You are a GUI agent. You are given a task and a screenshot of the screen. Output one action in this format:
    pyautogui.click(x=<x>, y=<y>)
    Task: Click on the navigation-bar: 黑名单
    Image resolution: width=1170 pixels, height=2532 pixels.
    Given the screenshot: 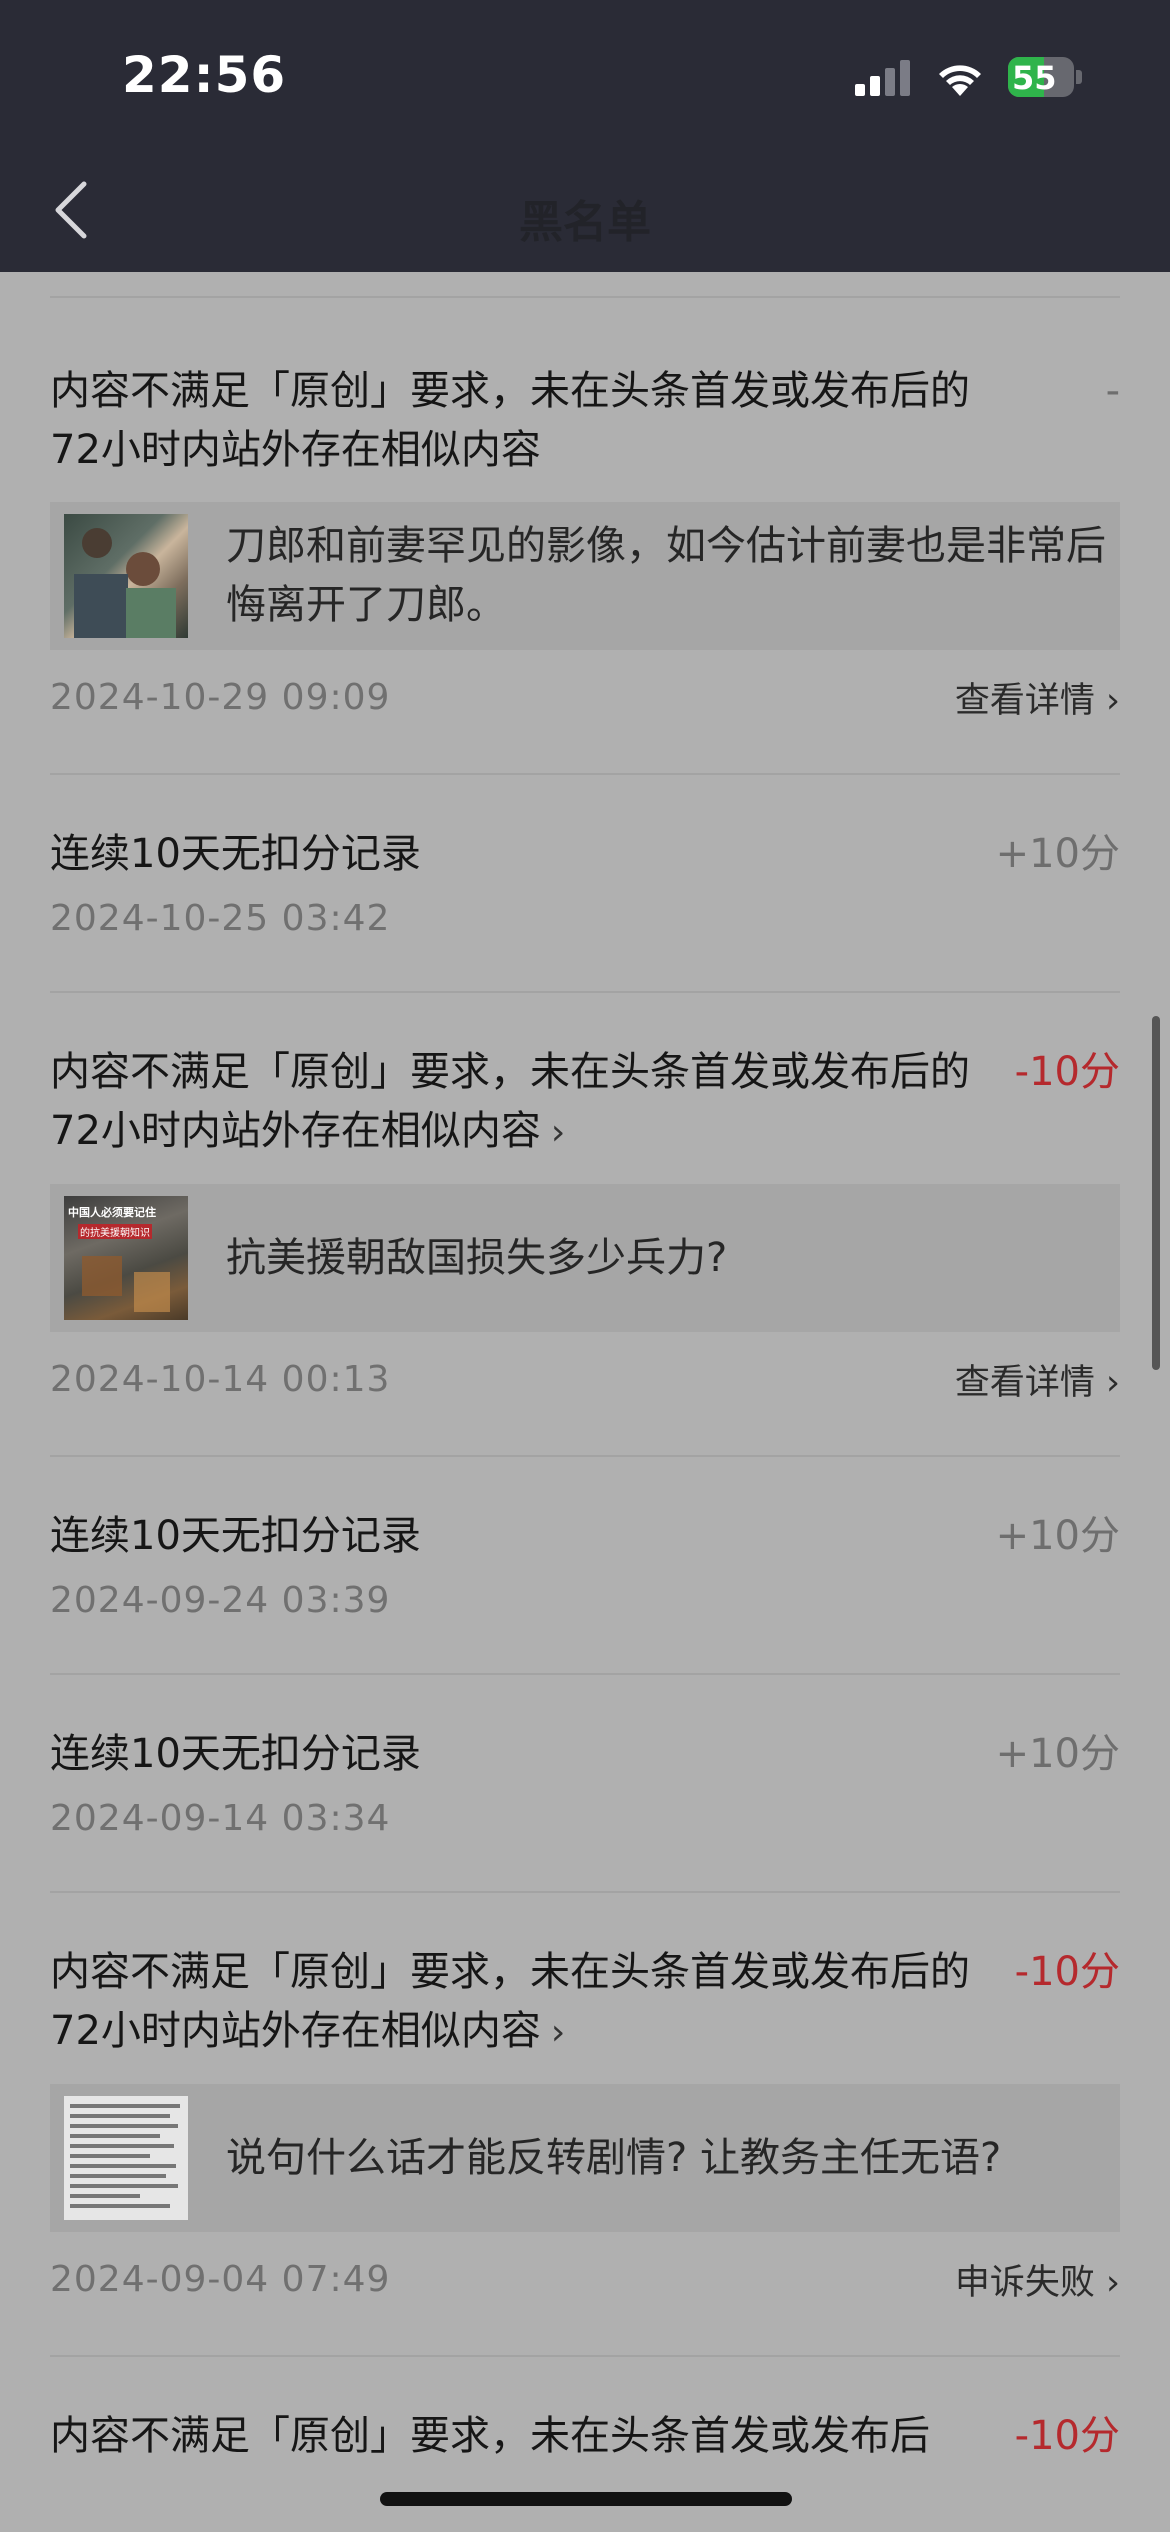 What is the action you would take?
    pyautogui.click(x=585, y=211)
    